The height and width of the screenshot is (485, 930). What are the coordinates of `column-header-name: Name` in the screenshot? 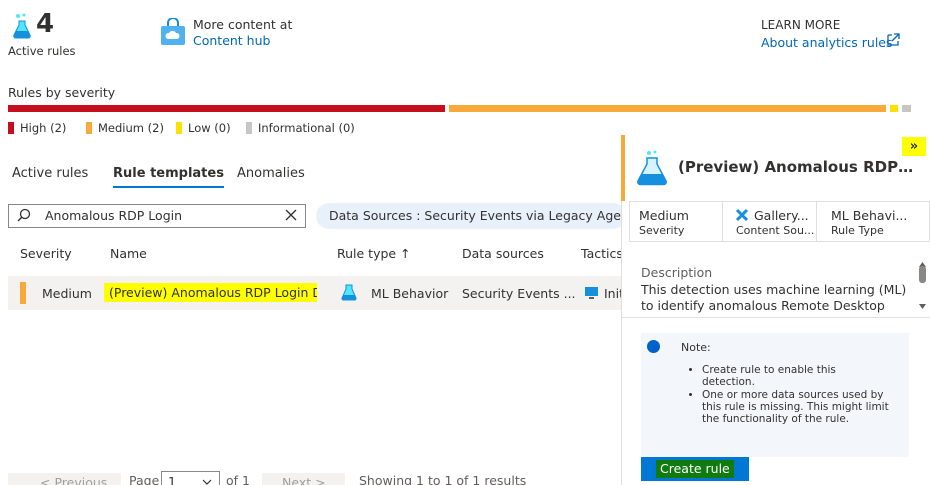 It's located at (128, 253).